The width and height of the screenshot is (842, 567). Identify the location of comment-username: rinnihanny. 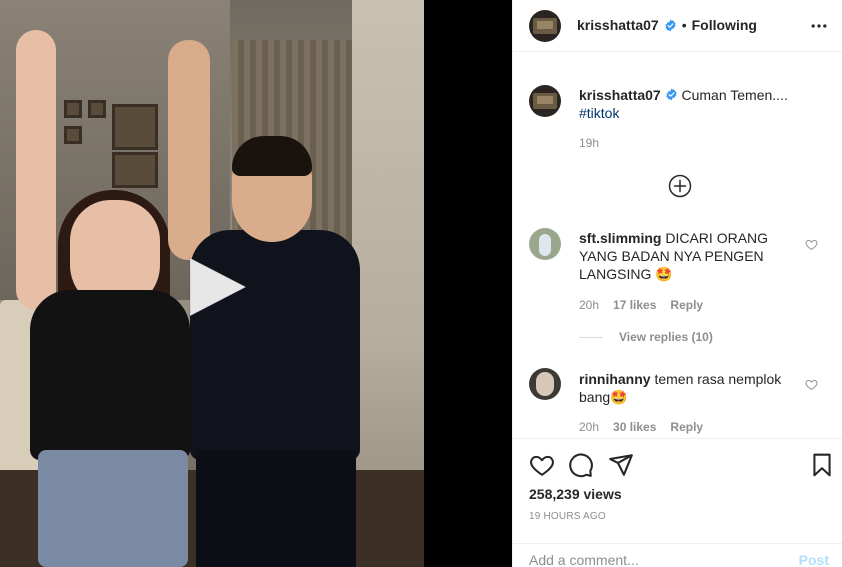
(615, 379).